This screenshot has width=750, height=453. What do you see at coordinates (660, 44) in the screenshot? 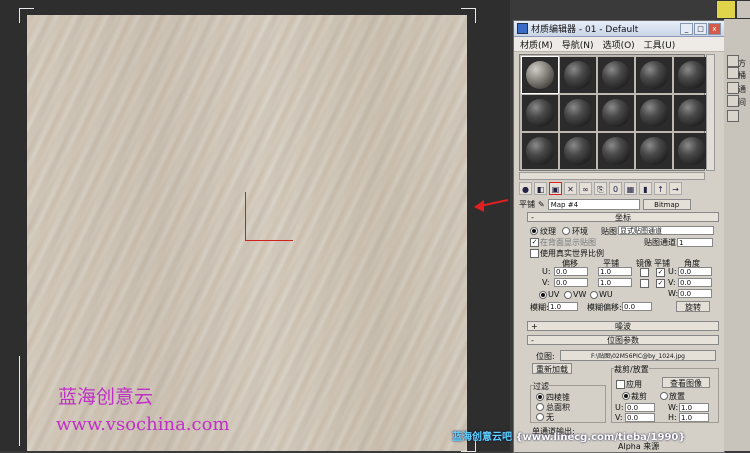
I see `menu-utilities: 工具(U)` at bounding box center [660, 44].